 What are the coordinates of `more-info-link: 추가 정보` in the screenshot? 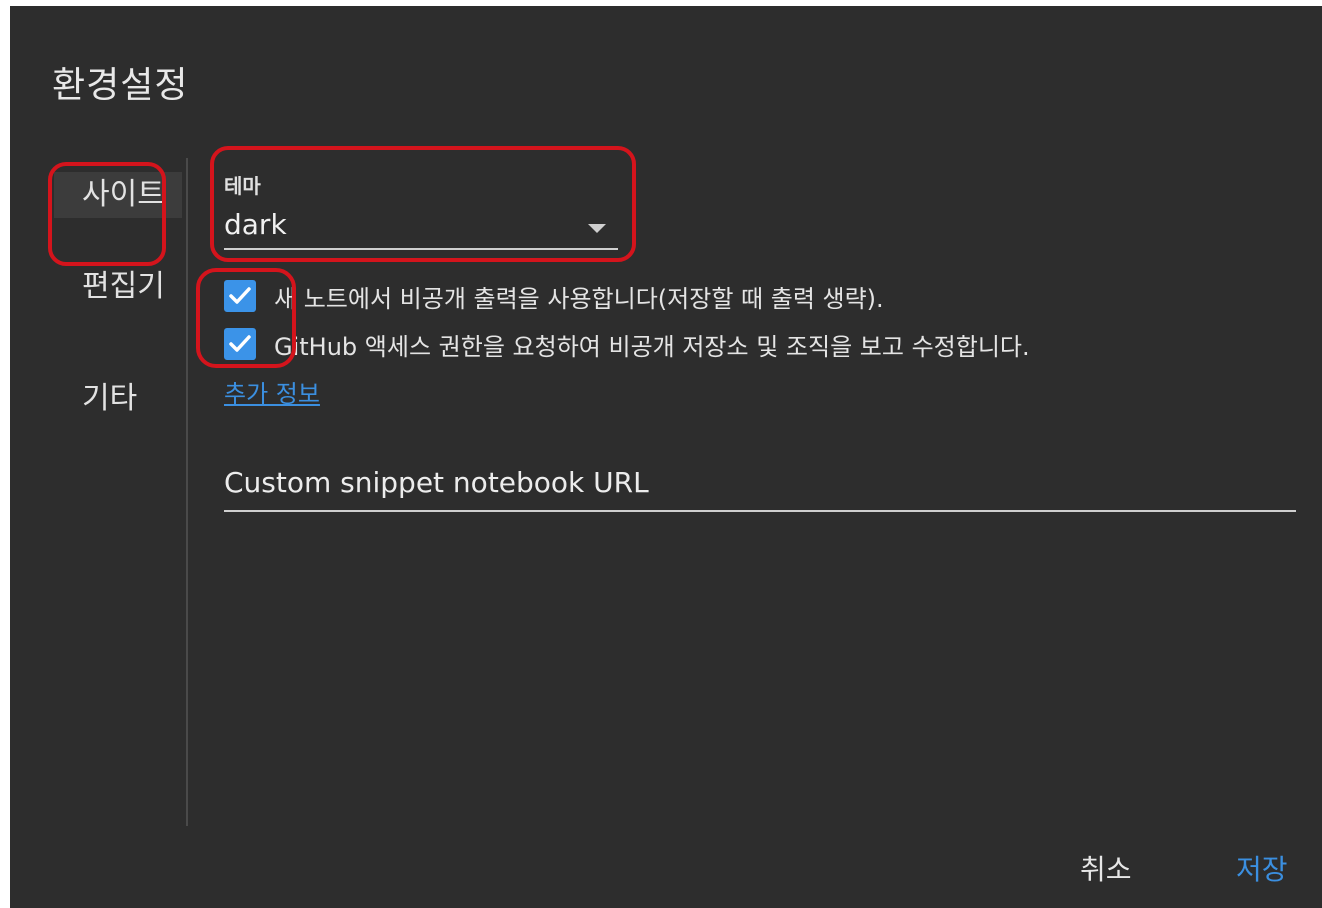 It's located at (272, 391).